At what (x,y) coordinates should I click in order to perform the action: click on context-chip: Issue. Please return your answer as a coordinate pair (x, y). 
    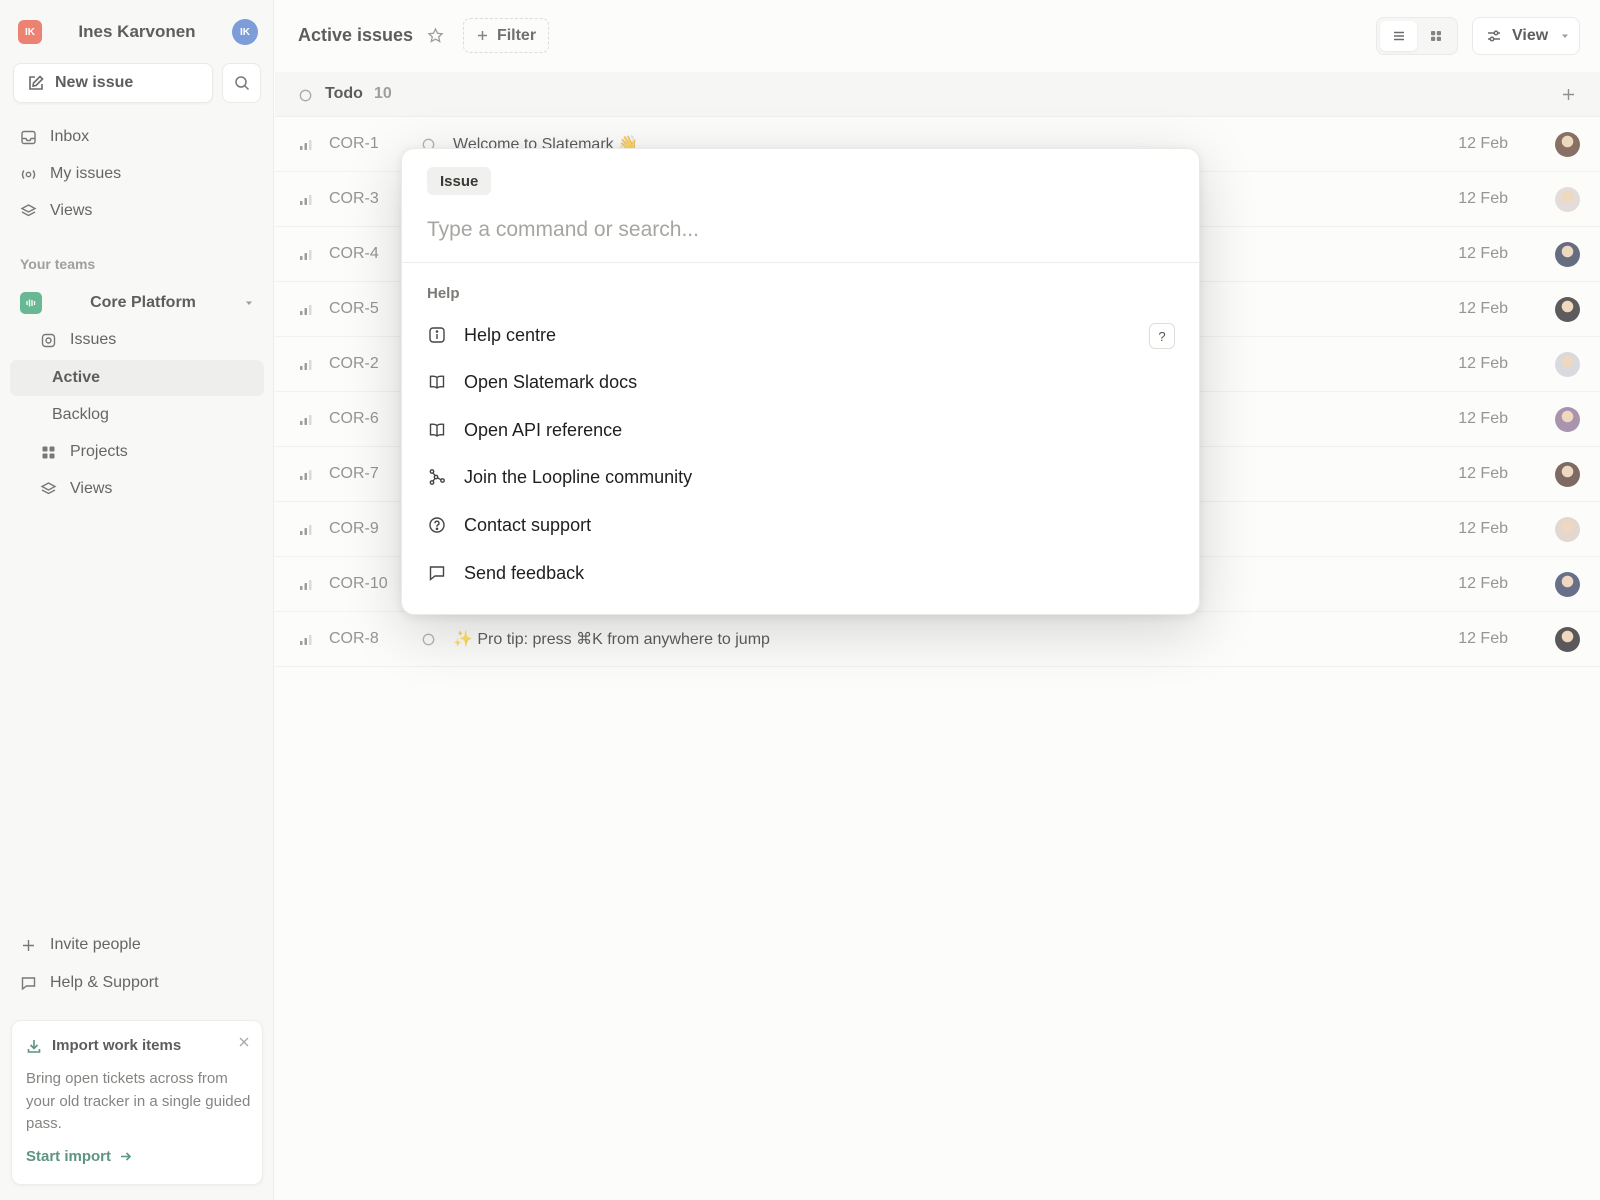
    Looking at the image, I should click on (459, 181).